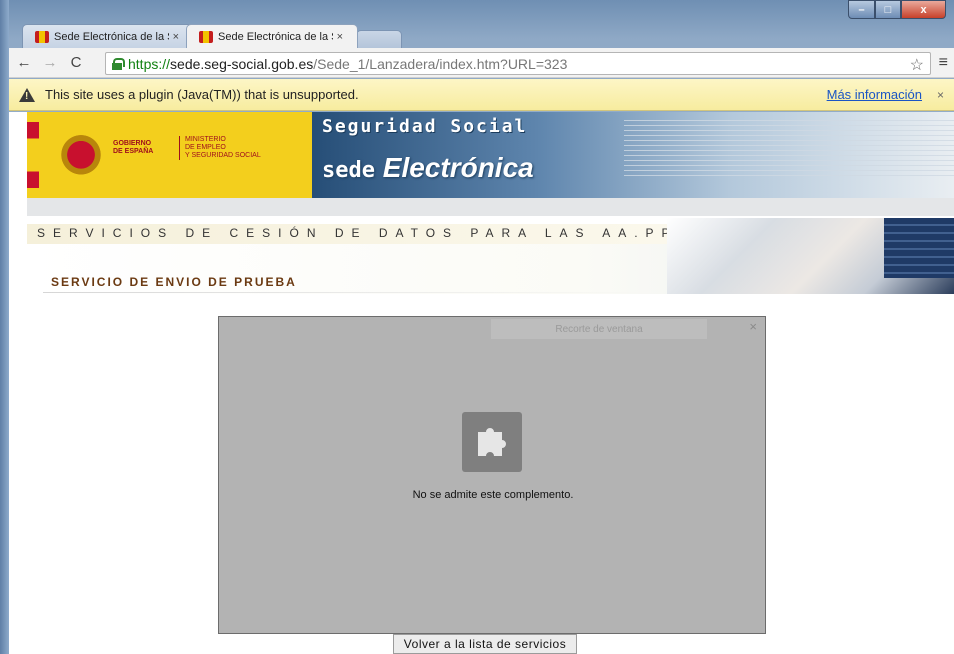 Image resolution: width=954 pixels, height=654 pixels. What do you see at coordinates (343, 292) in the screenshot?
I see `title-rule` at bounding box center [343, 292].